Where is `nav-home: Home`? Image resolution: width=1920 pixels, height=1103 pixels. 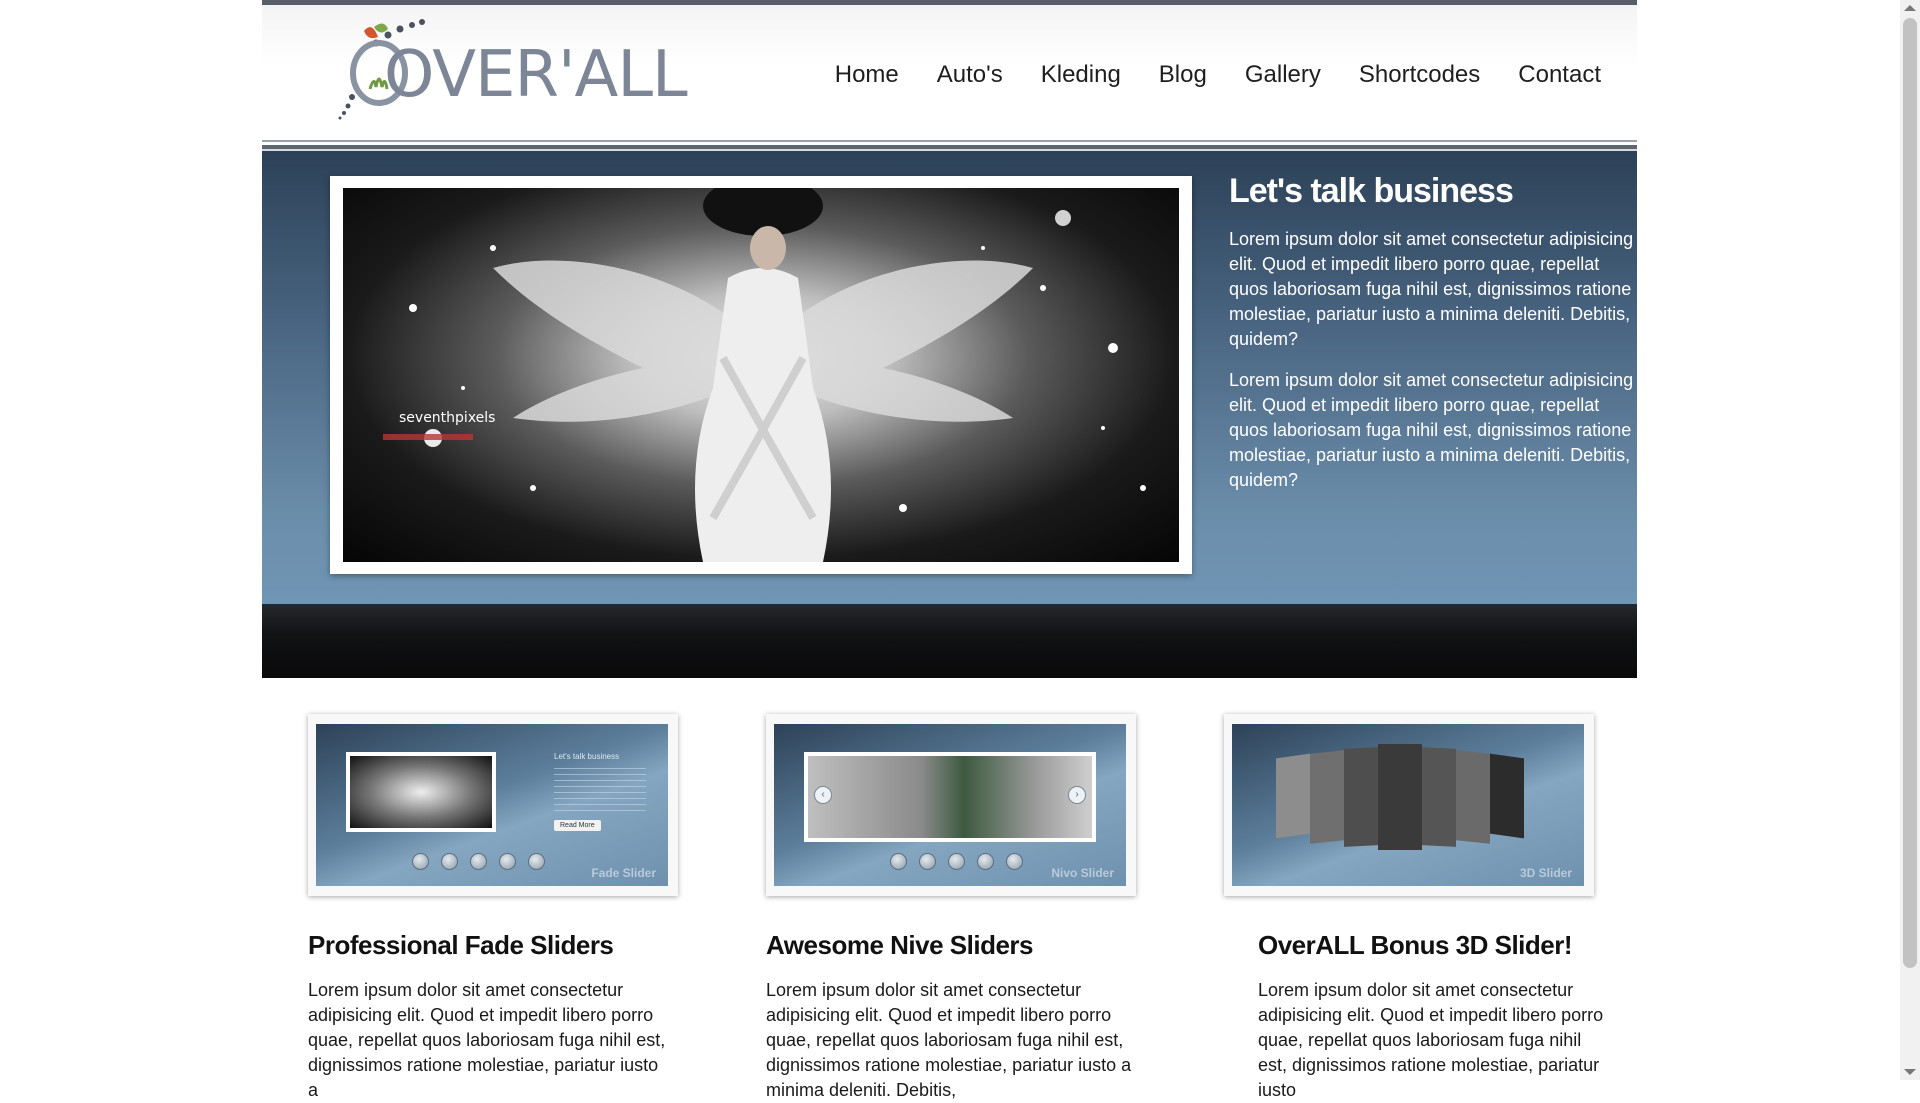 nav-home: Home is located at coordinates (867, 75).